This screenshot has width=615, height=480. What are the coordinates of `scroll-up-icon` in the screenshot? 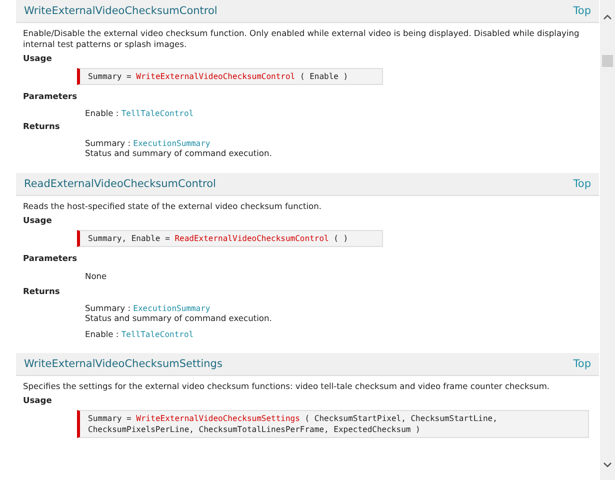 It's located at (607, 17).